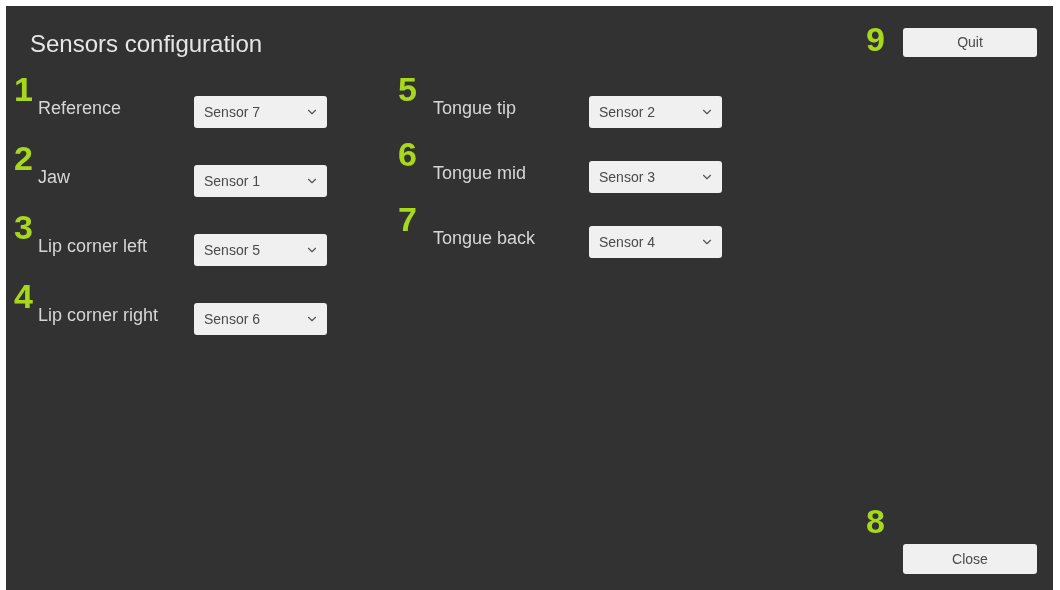  What do you see at coordinates (407, 219) in the screenshot?
I see `callout-number: 7` at bounding box center [407, 219].